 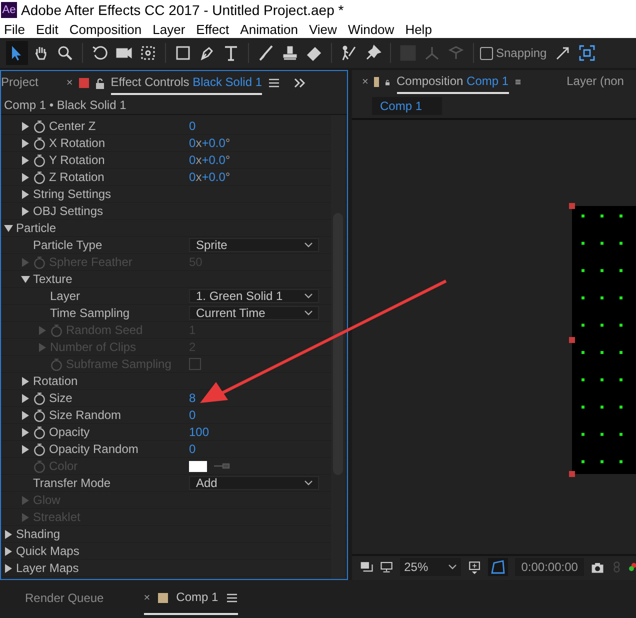 What do you see at coordinates (586, 53) in the screenshot?
I see `expand-icon` at bounding box center [586, 53].